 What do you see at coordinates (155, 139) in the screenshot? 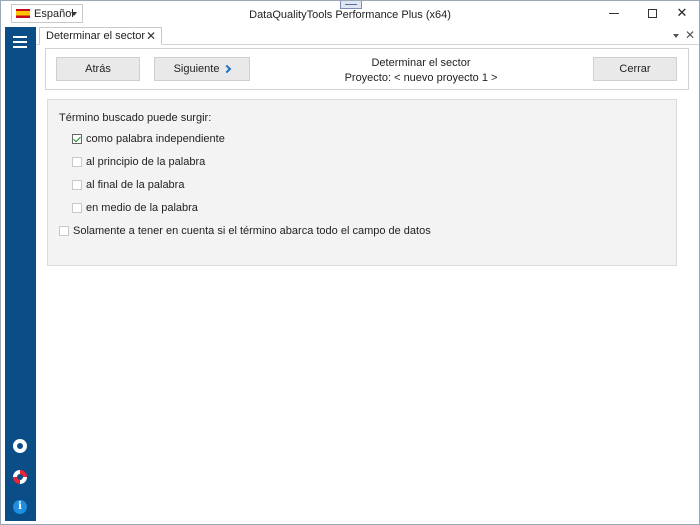
I see `option-label: como palabra independiente` at bounding box center [155, 139].